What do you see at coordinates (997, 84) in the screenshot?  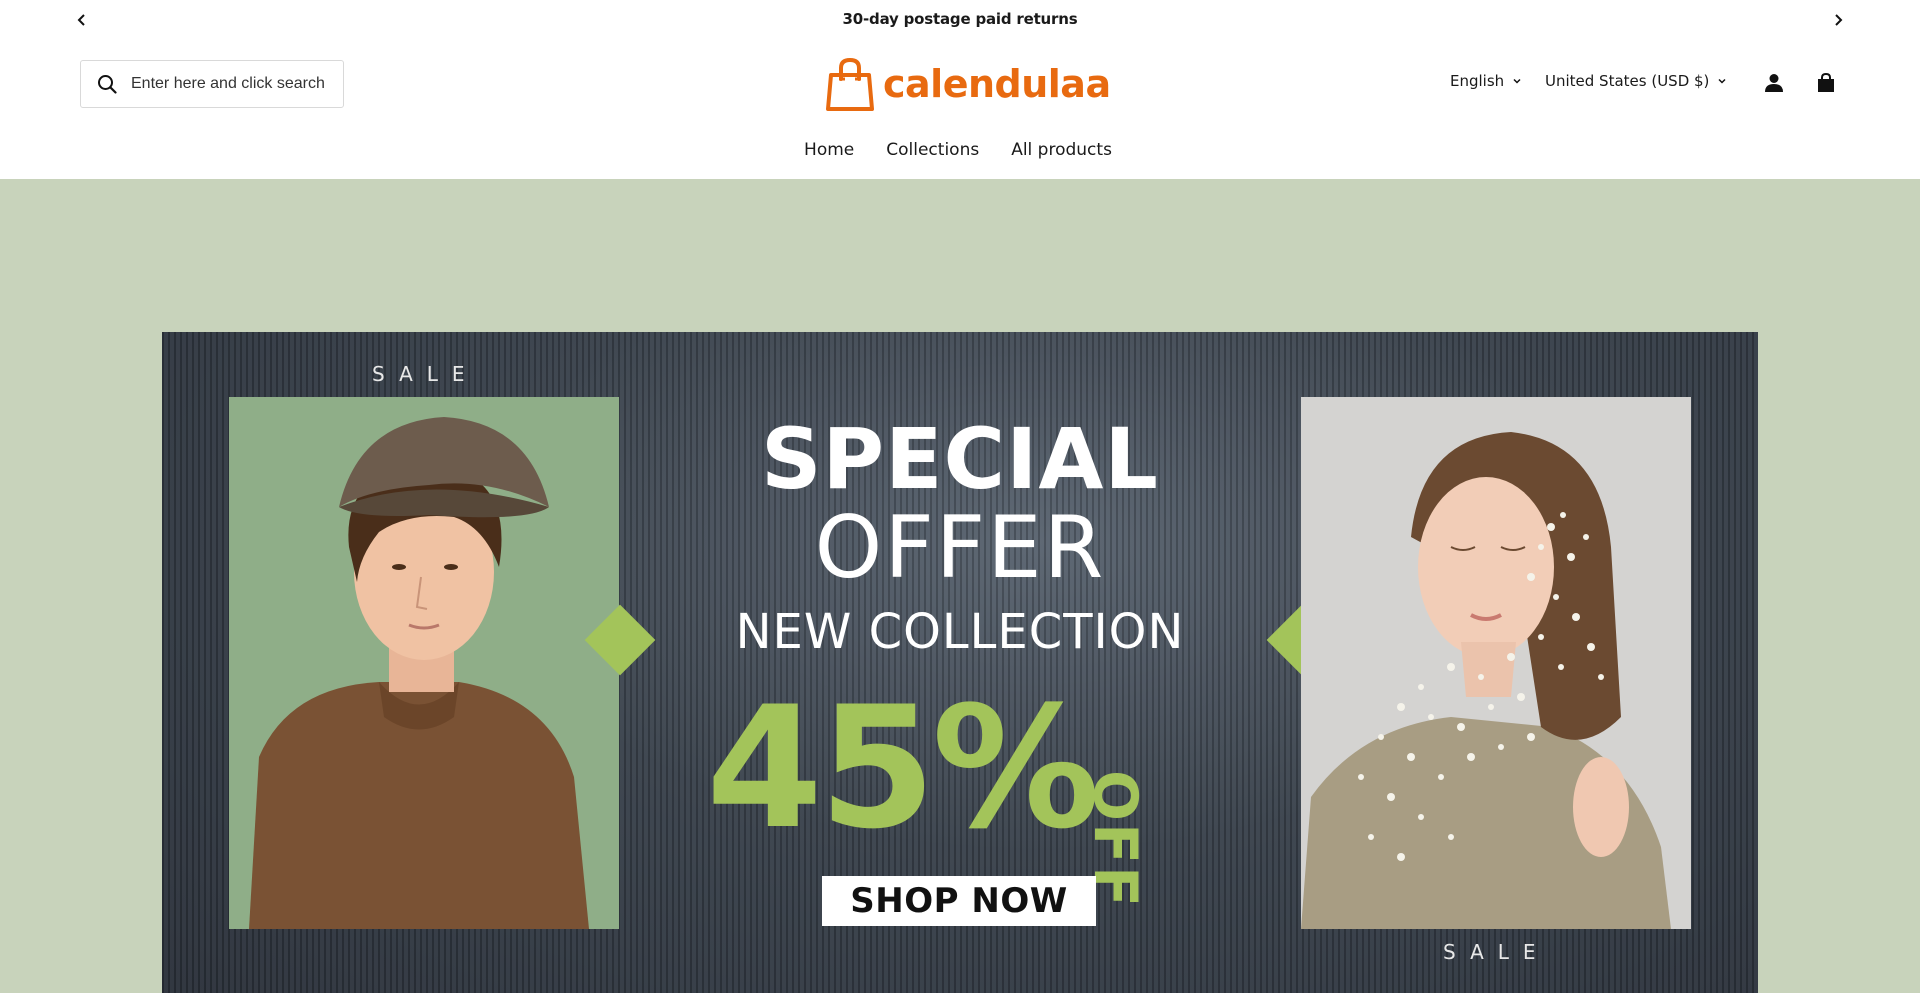 I see `logo-wordmark: calendulaa` at bounding box center [997, 84].